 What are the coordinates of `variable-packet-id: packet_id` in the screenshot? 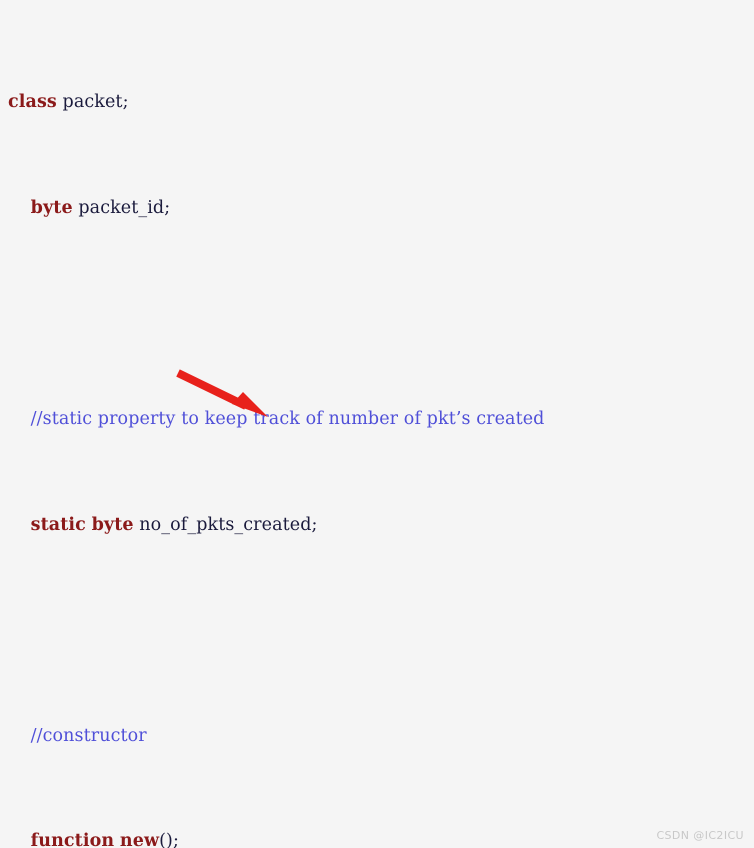 It's located at (121, 207).